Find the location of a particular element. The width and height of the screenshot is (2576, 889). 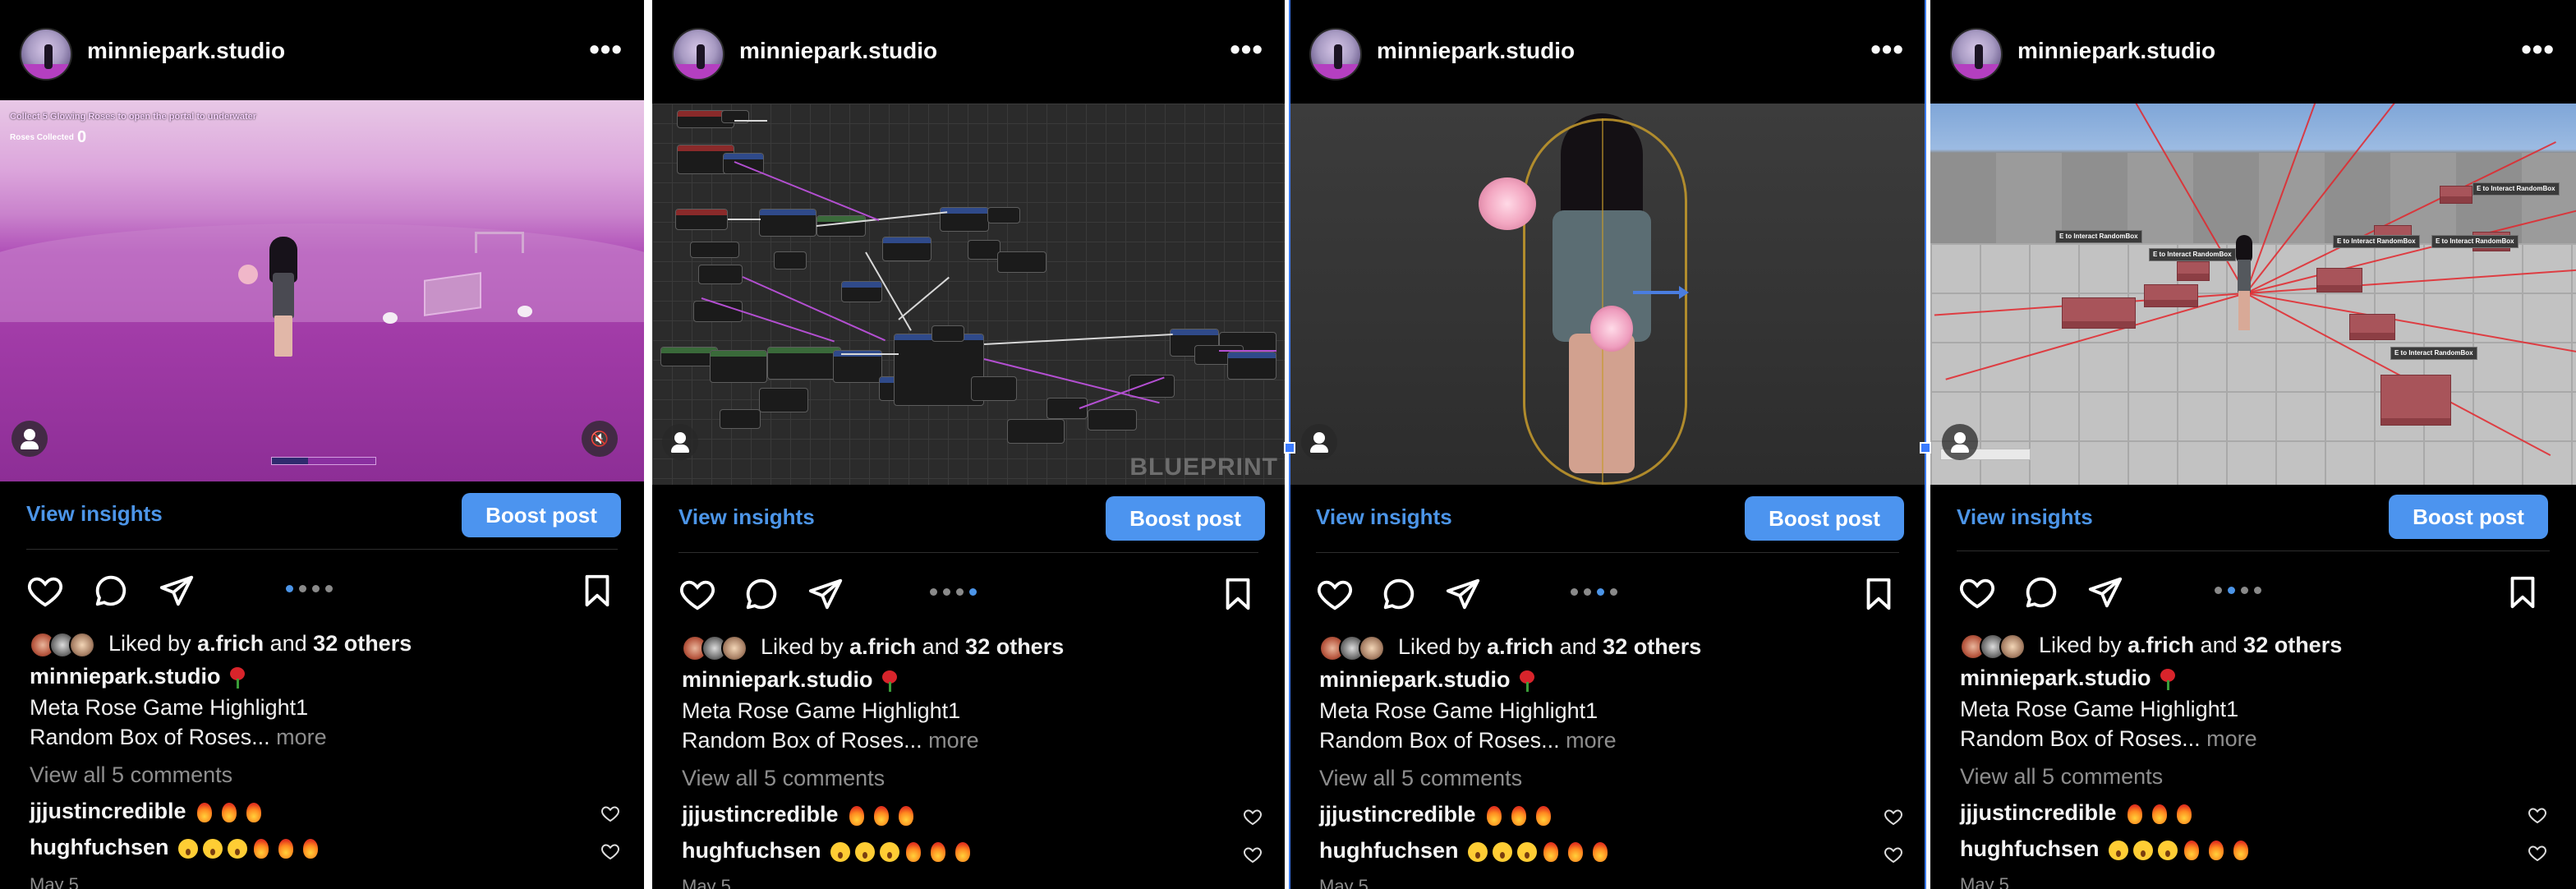

random-box is located at coordinates (2456, 195).